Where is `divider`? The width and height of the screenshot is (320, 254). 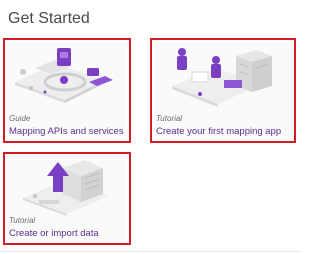
divider is located at coordinates (150, 251).